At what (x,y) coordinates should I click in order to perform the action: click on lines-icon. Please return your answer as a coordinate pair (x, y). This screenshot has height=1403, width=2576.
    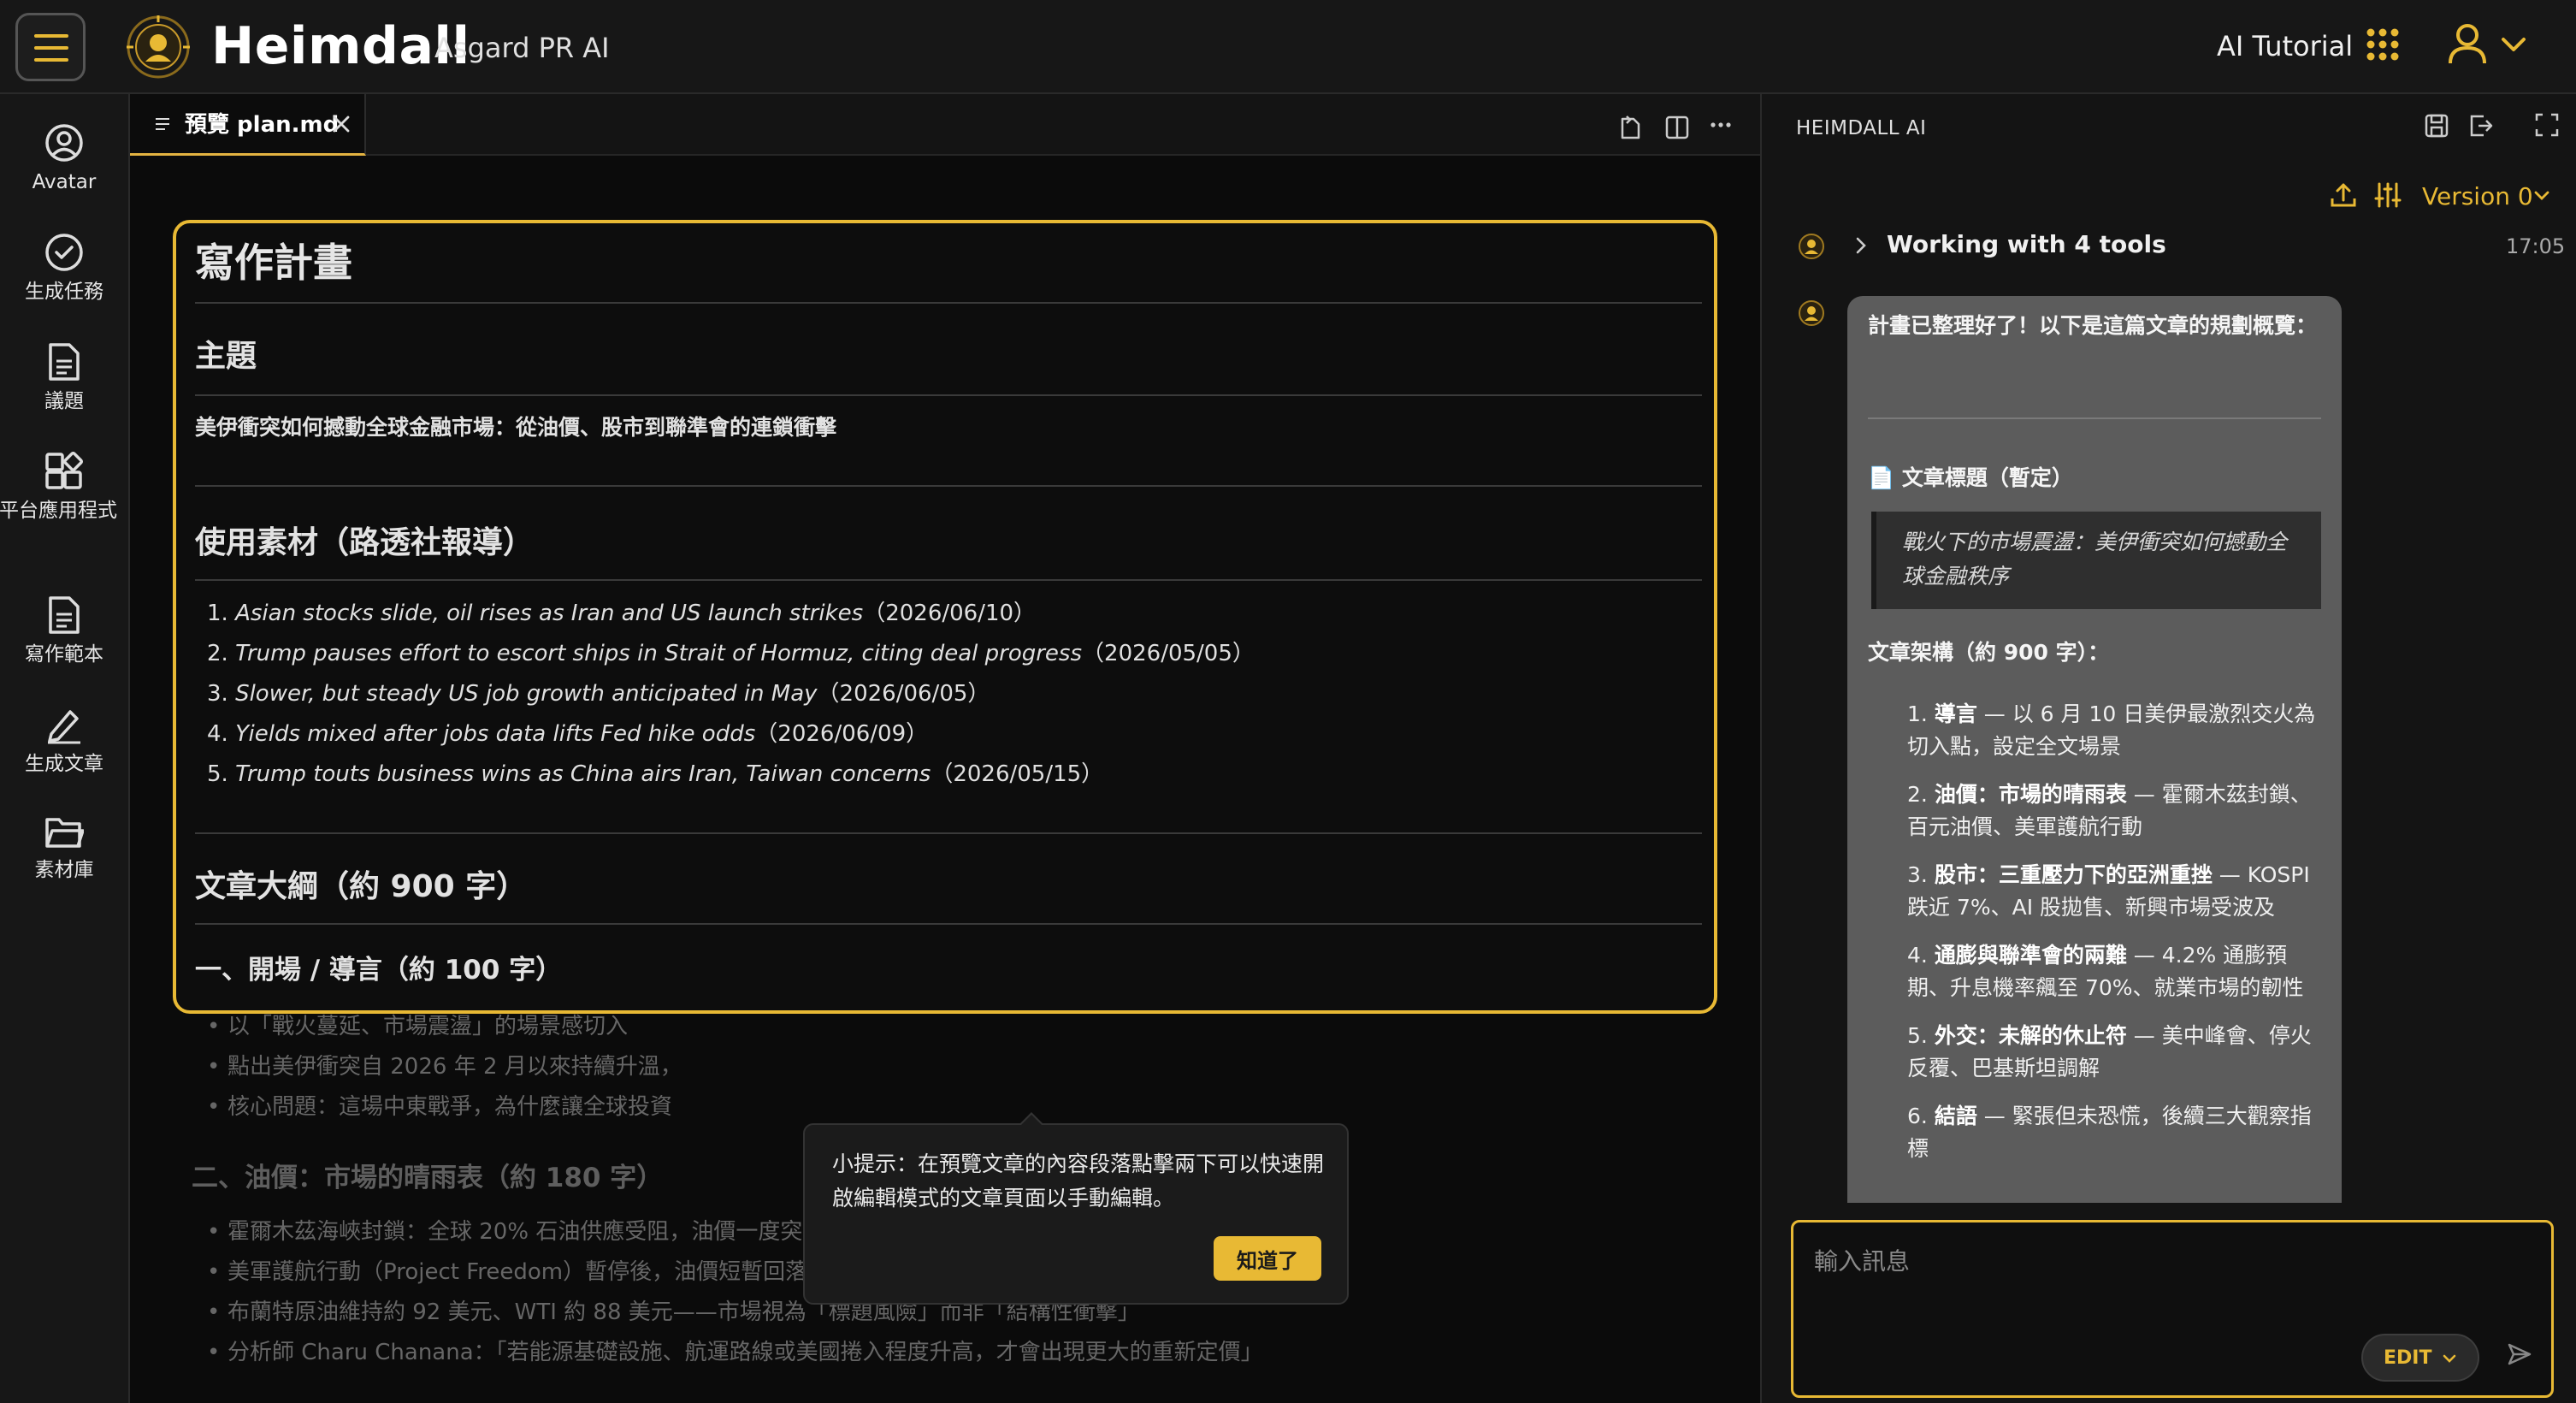
    Looking at the image, I should click on (162, 124).